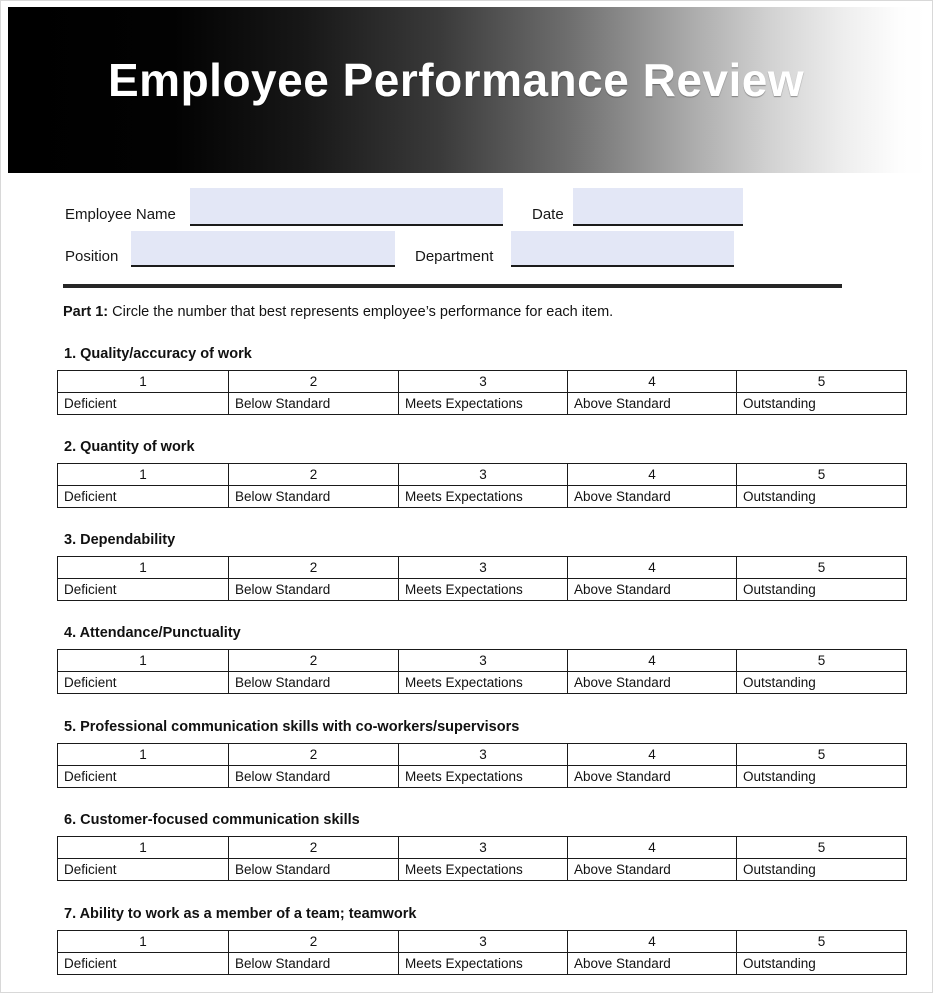 This screenshot has height=993, width=933. I want to click on department-label: Department, so click(454, 256).